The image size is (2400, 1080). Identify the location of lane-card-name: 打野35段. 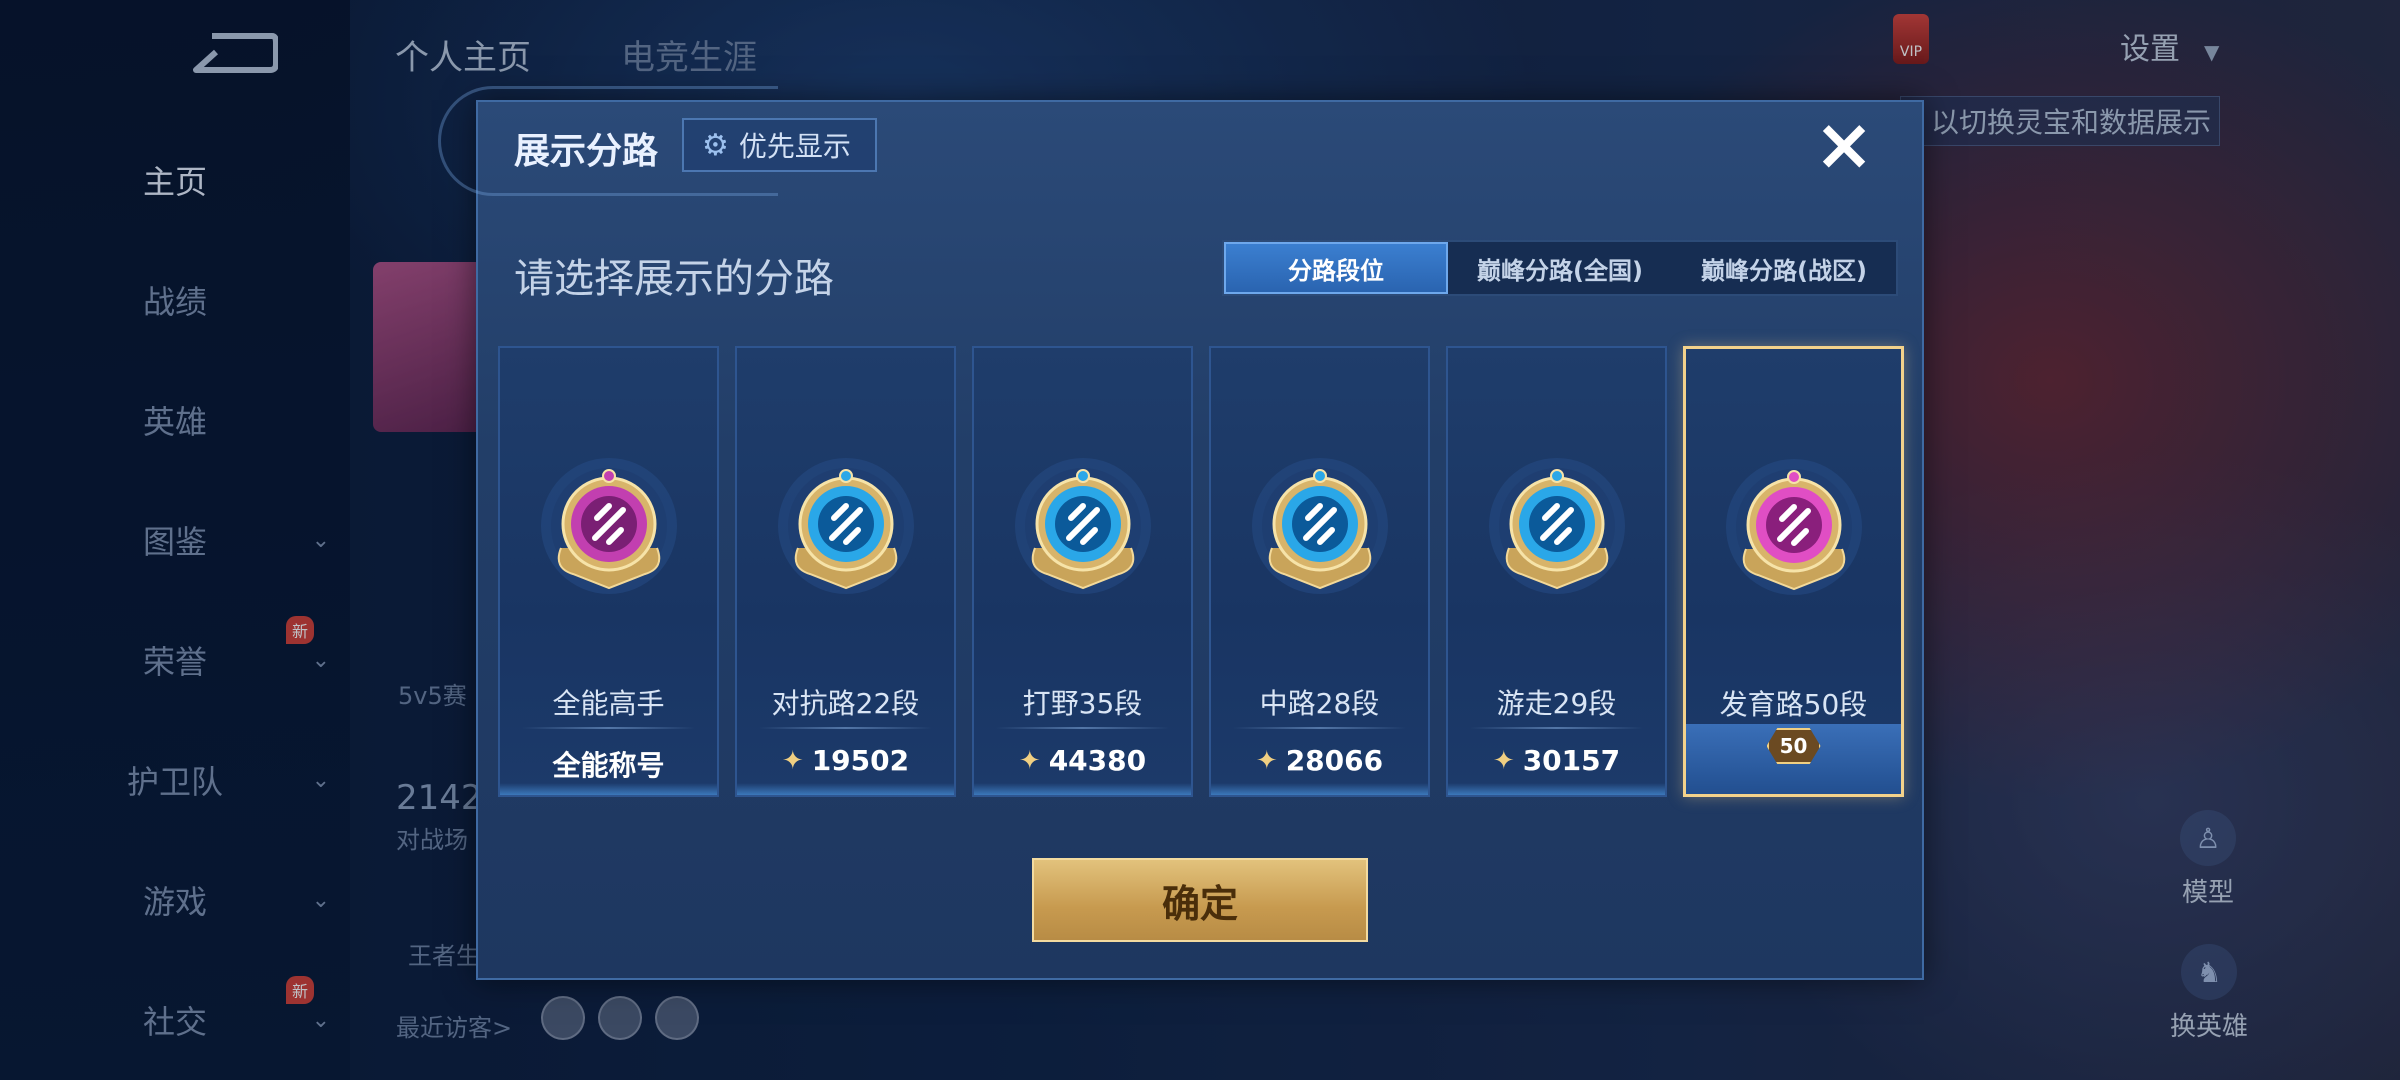
(1082, 703).